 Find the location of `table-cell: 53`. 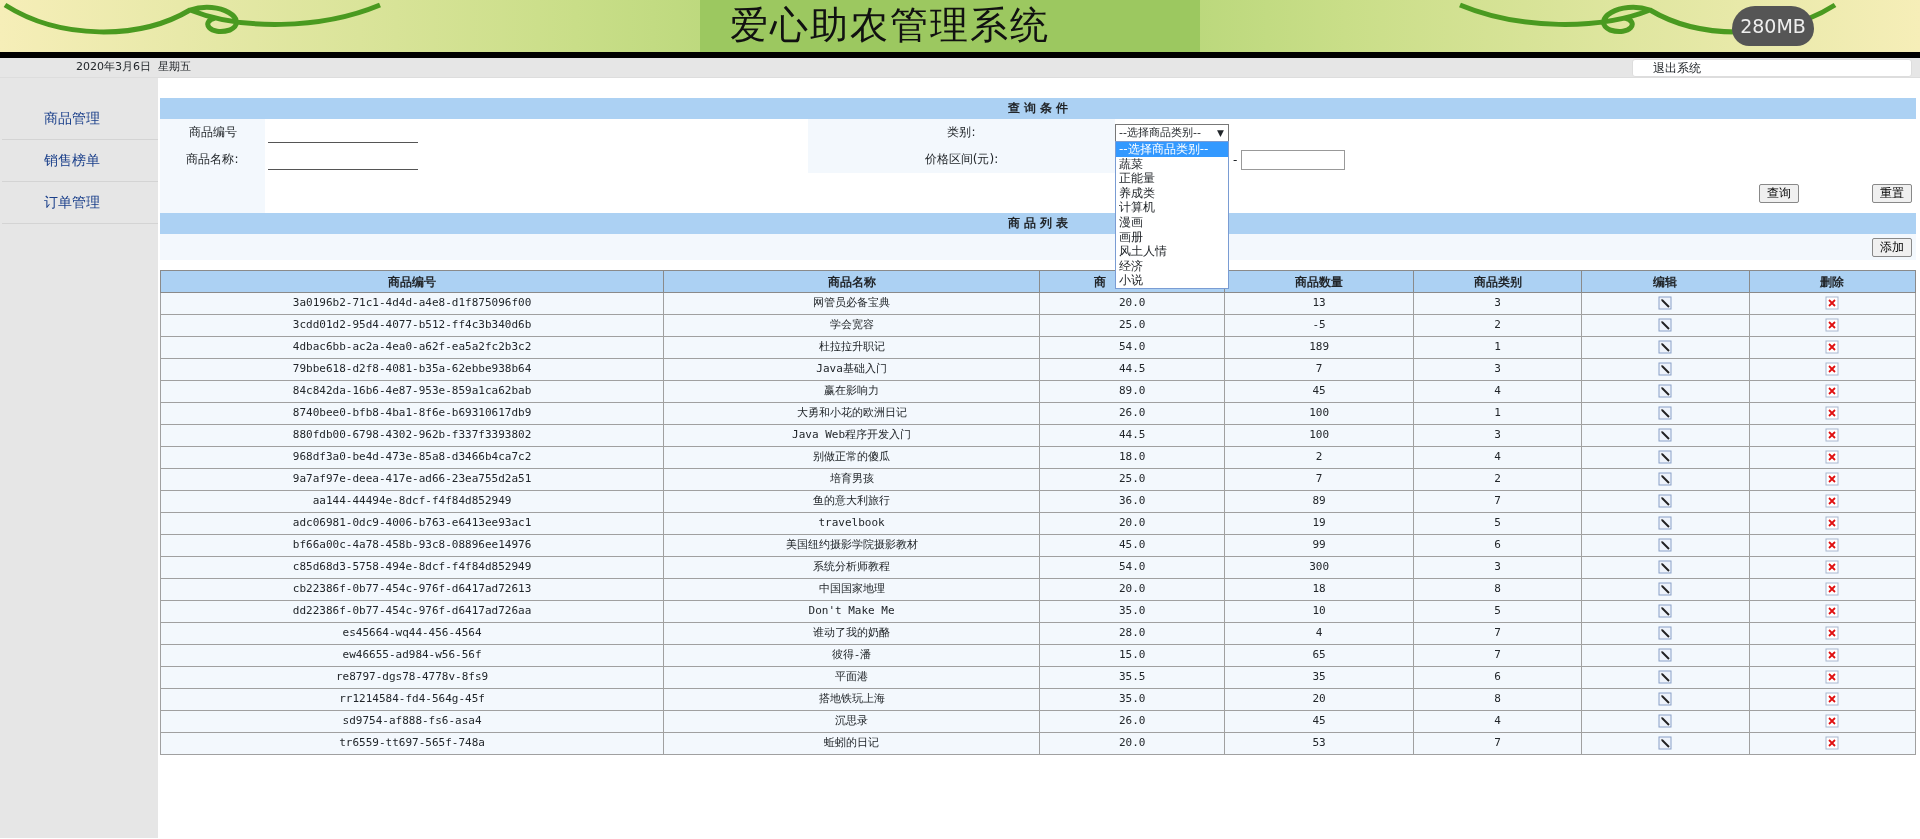

table-cell: 53 is located at coordinates (1319, 743).